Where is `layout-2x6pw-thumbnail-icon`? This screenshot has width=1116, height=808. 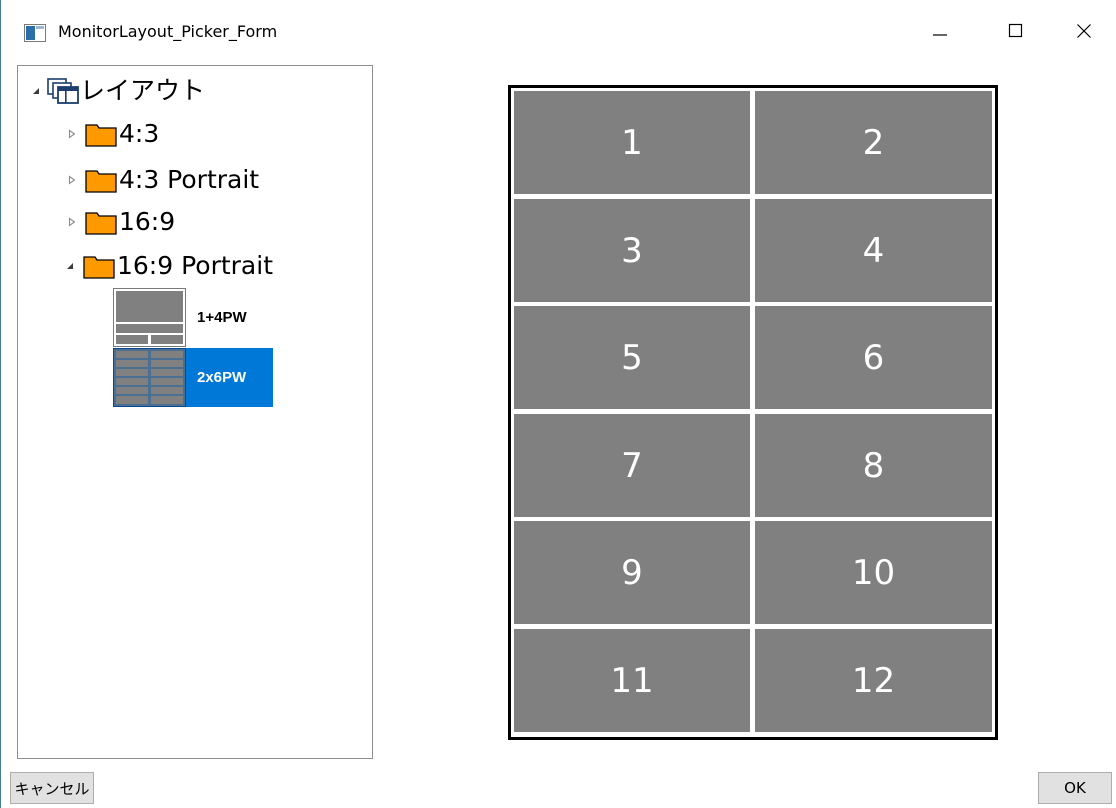 layout-2x6pw-thumbnail-icon is located at coordinates (149, 377).